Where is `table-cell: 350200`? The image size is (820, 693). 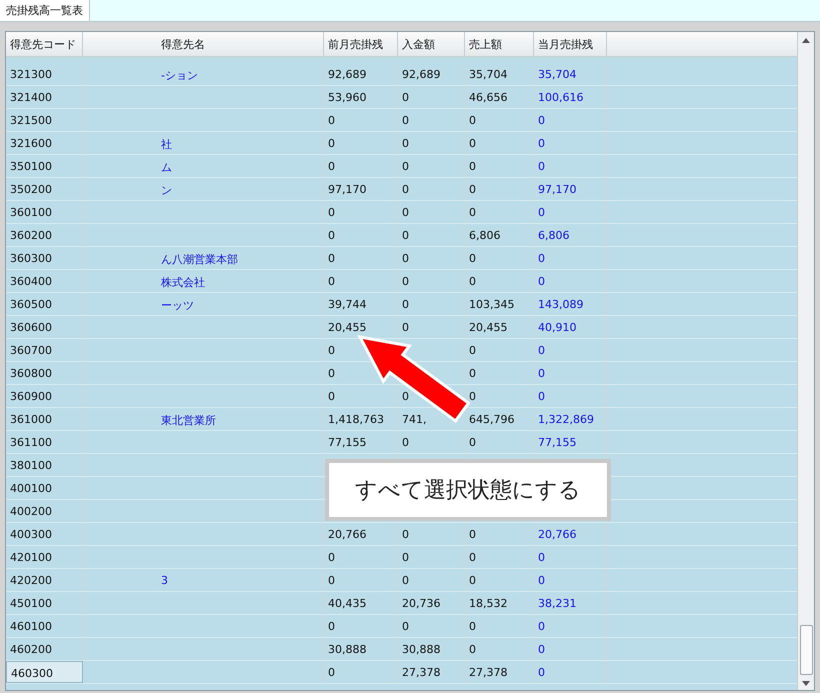 table-cell: 350200 is located at coordinates (44, 189).